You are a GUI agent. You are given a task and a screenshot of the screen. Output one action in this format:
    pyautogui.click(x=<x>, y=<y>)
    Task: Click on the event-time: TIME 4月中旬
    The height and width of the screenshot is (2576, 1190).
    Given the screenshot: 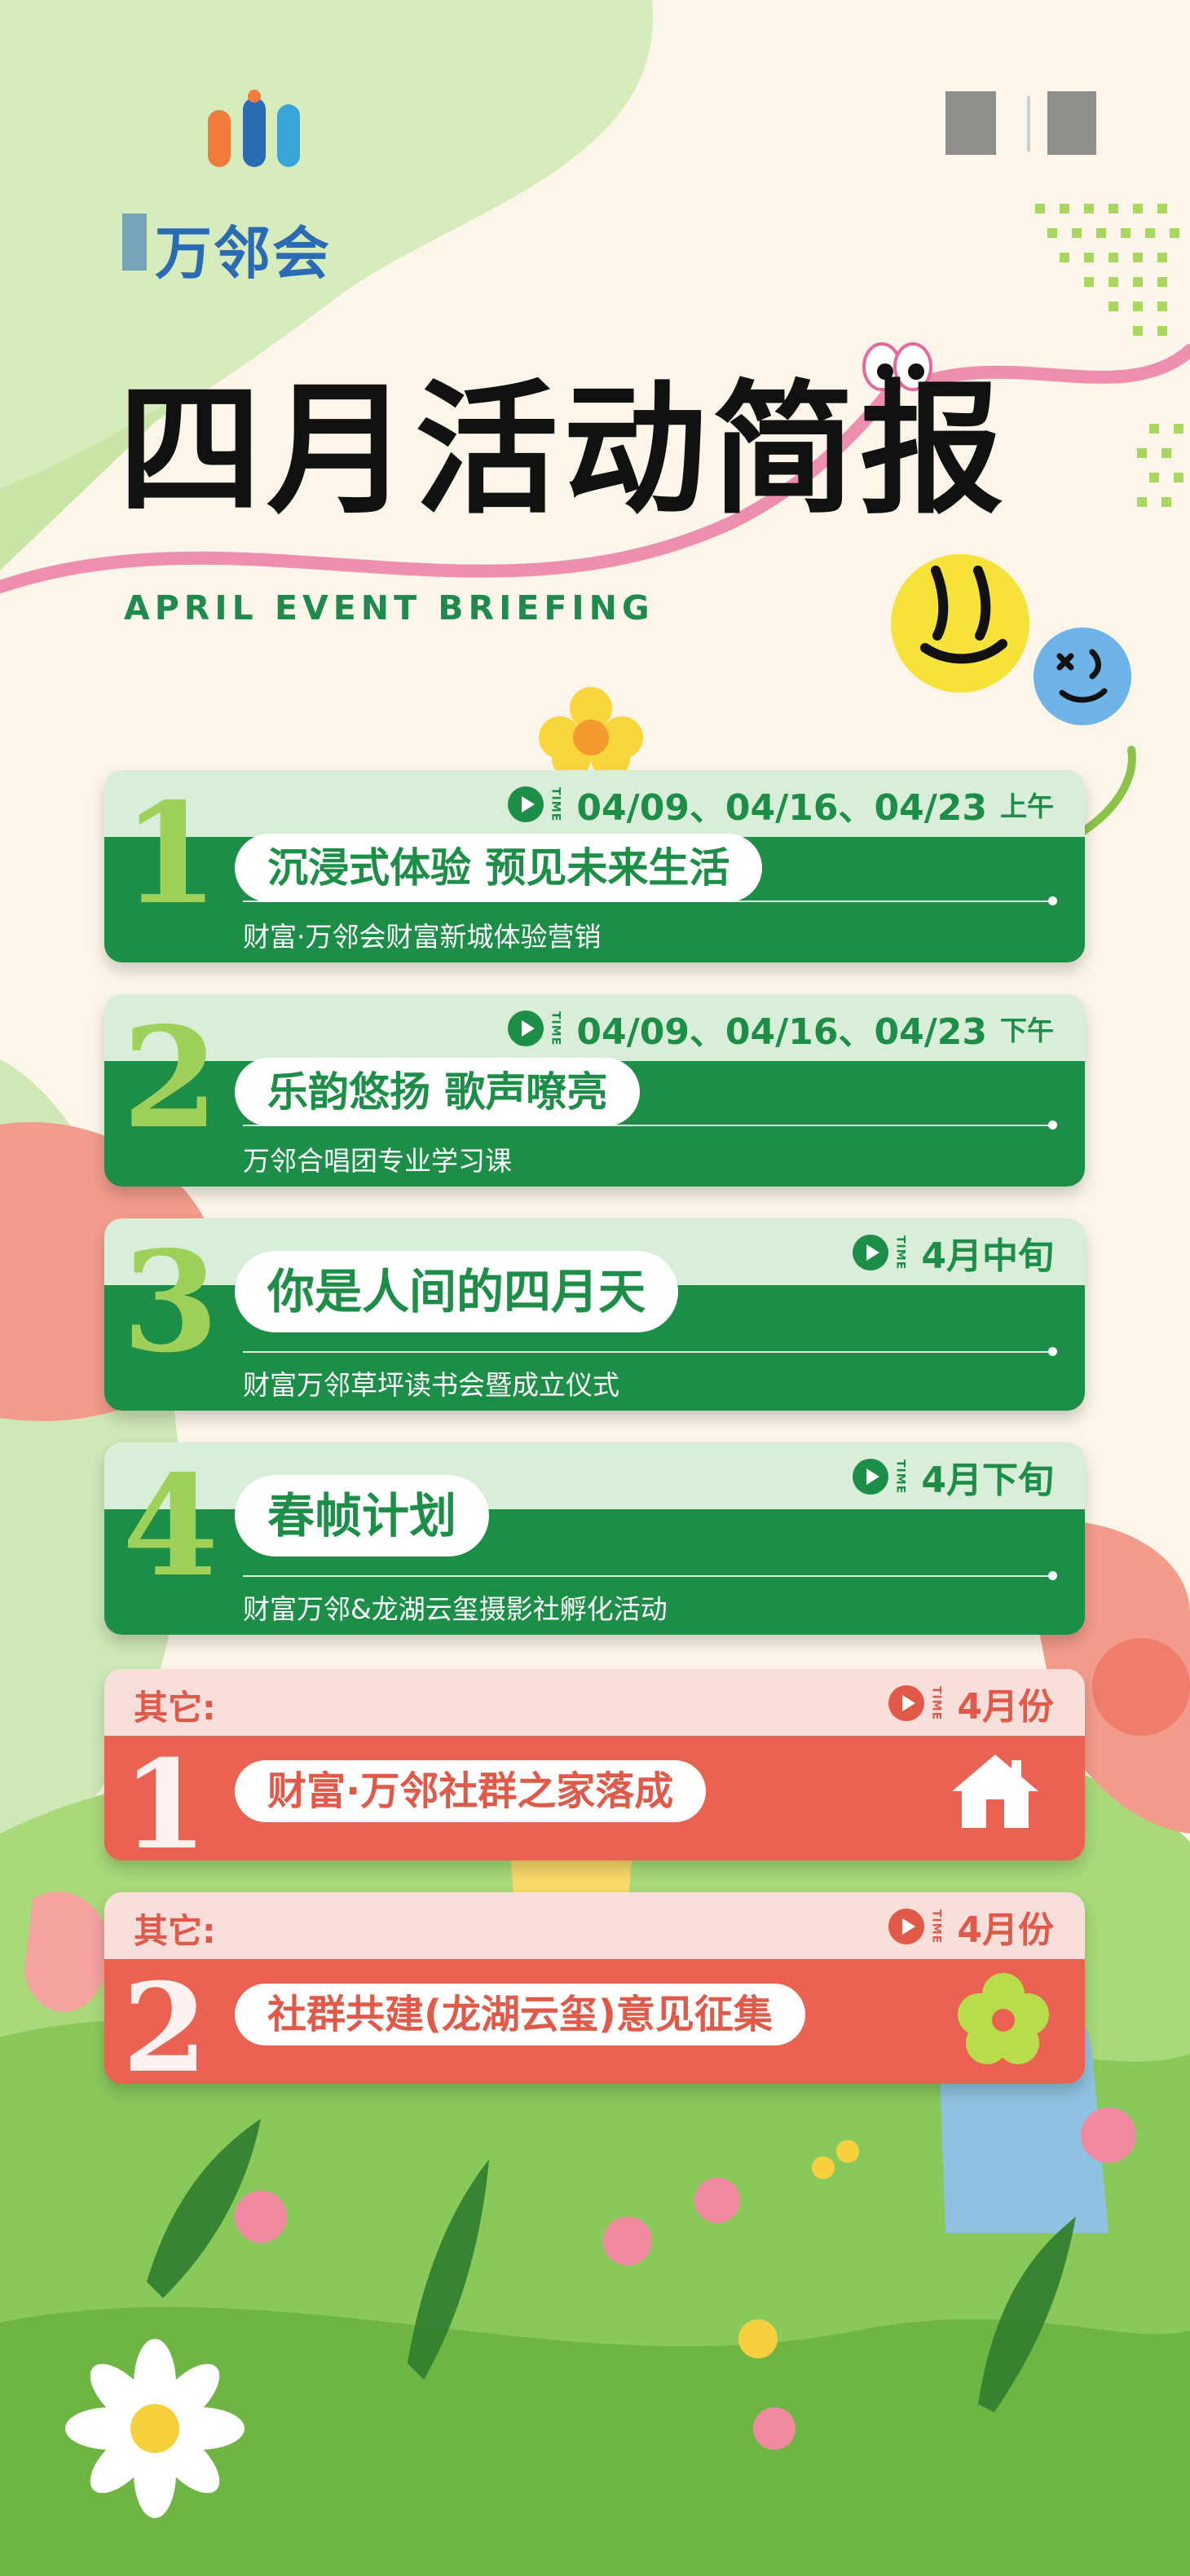 What is the action you would take?
    pyautogui.click(x=953, y=1252)
    